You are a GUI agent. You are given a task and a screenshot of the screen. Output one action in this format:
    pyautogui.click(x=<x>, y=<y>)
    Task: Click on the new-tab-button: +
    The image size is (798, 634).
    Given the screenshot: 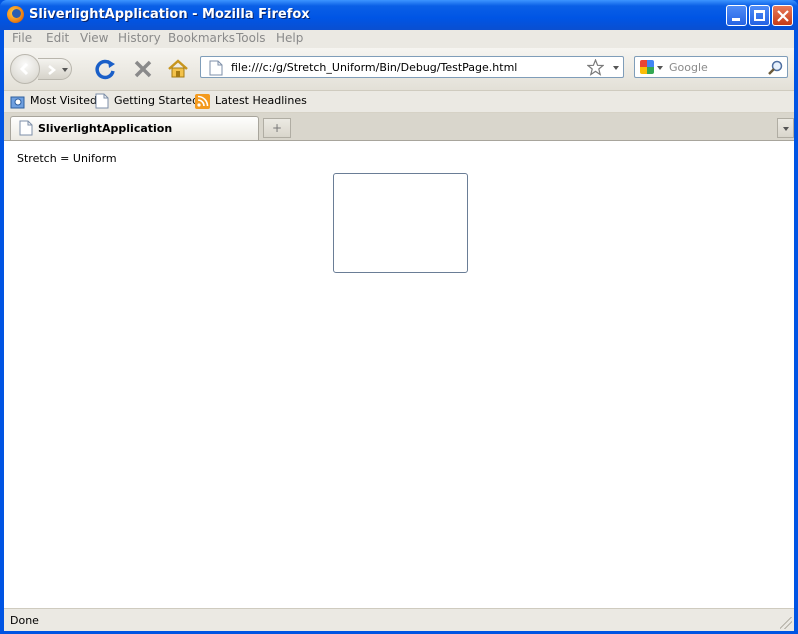 What is the action you would take?
    pyautogui.click(x=277, y=128)
    